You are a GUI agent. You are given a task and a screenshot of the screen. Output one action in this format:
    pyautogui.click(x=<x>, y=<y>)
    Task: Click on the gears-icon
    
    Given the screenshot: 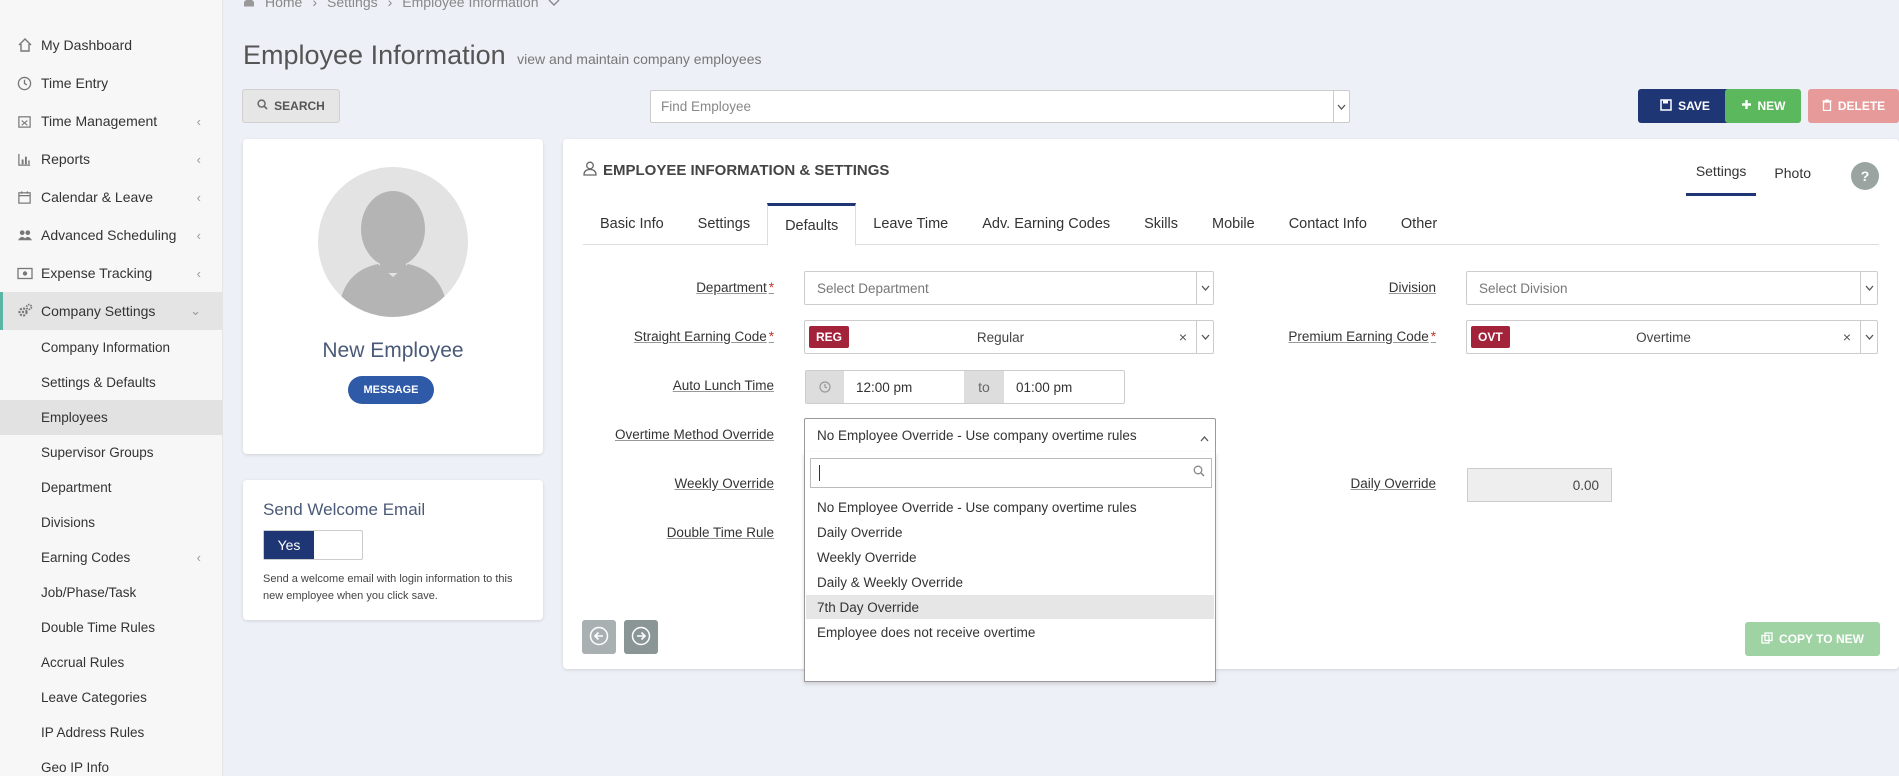 What is the action you would take?
    pyautogui.click(x=24, y=311)
    